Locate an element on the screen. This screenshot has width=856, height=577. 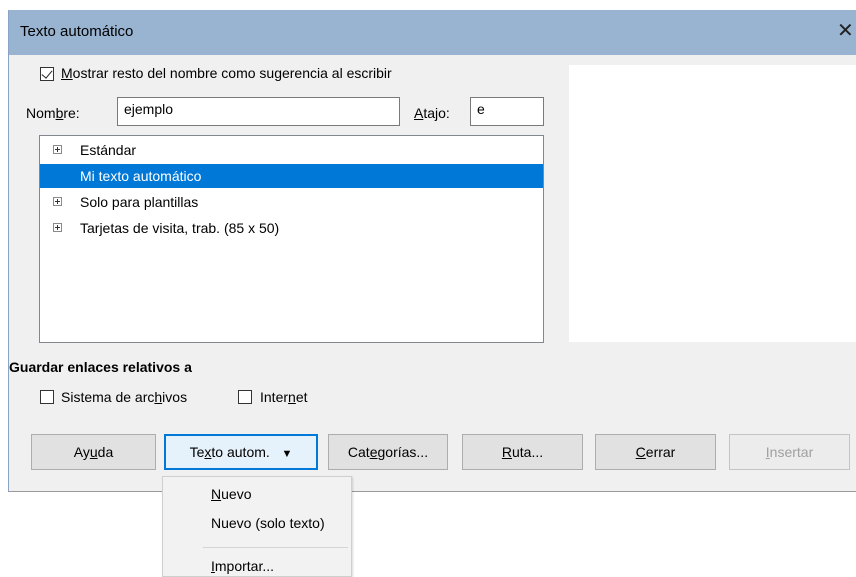
insert-button: Insertar is located at coordinates (789, 452).